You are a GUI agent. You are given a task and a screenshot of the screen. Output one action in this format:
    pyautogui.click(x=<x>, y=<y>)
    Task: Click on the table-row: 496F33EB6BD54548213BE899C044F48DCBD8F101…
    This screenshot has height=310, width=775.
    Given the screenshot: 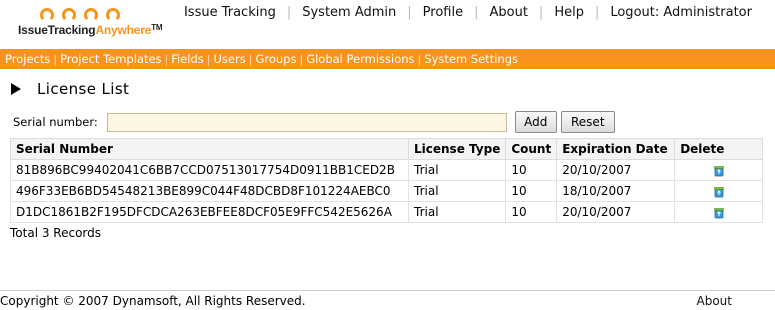 What is the action you would take?
    pyautogui.click(x=386, y=191)
    